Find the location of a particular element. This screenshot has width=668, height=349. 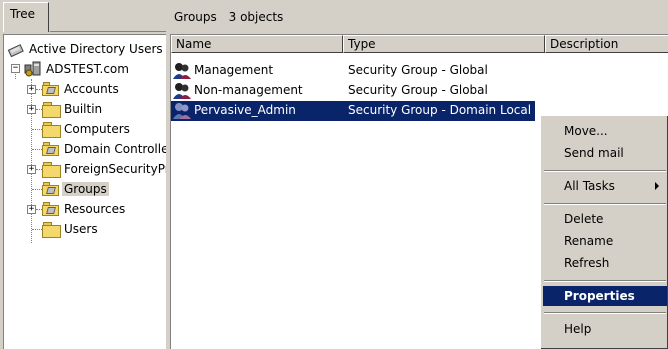

column-header-label: Description is located at coordinates (584, 44).